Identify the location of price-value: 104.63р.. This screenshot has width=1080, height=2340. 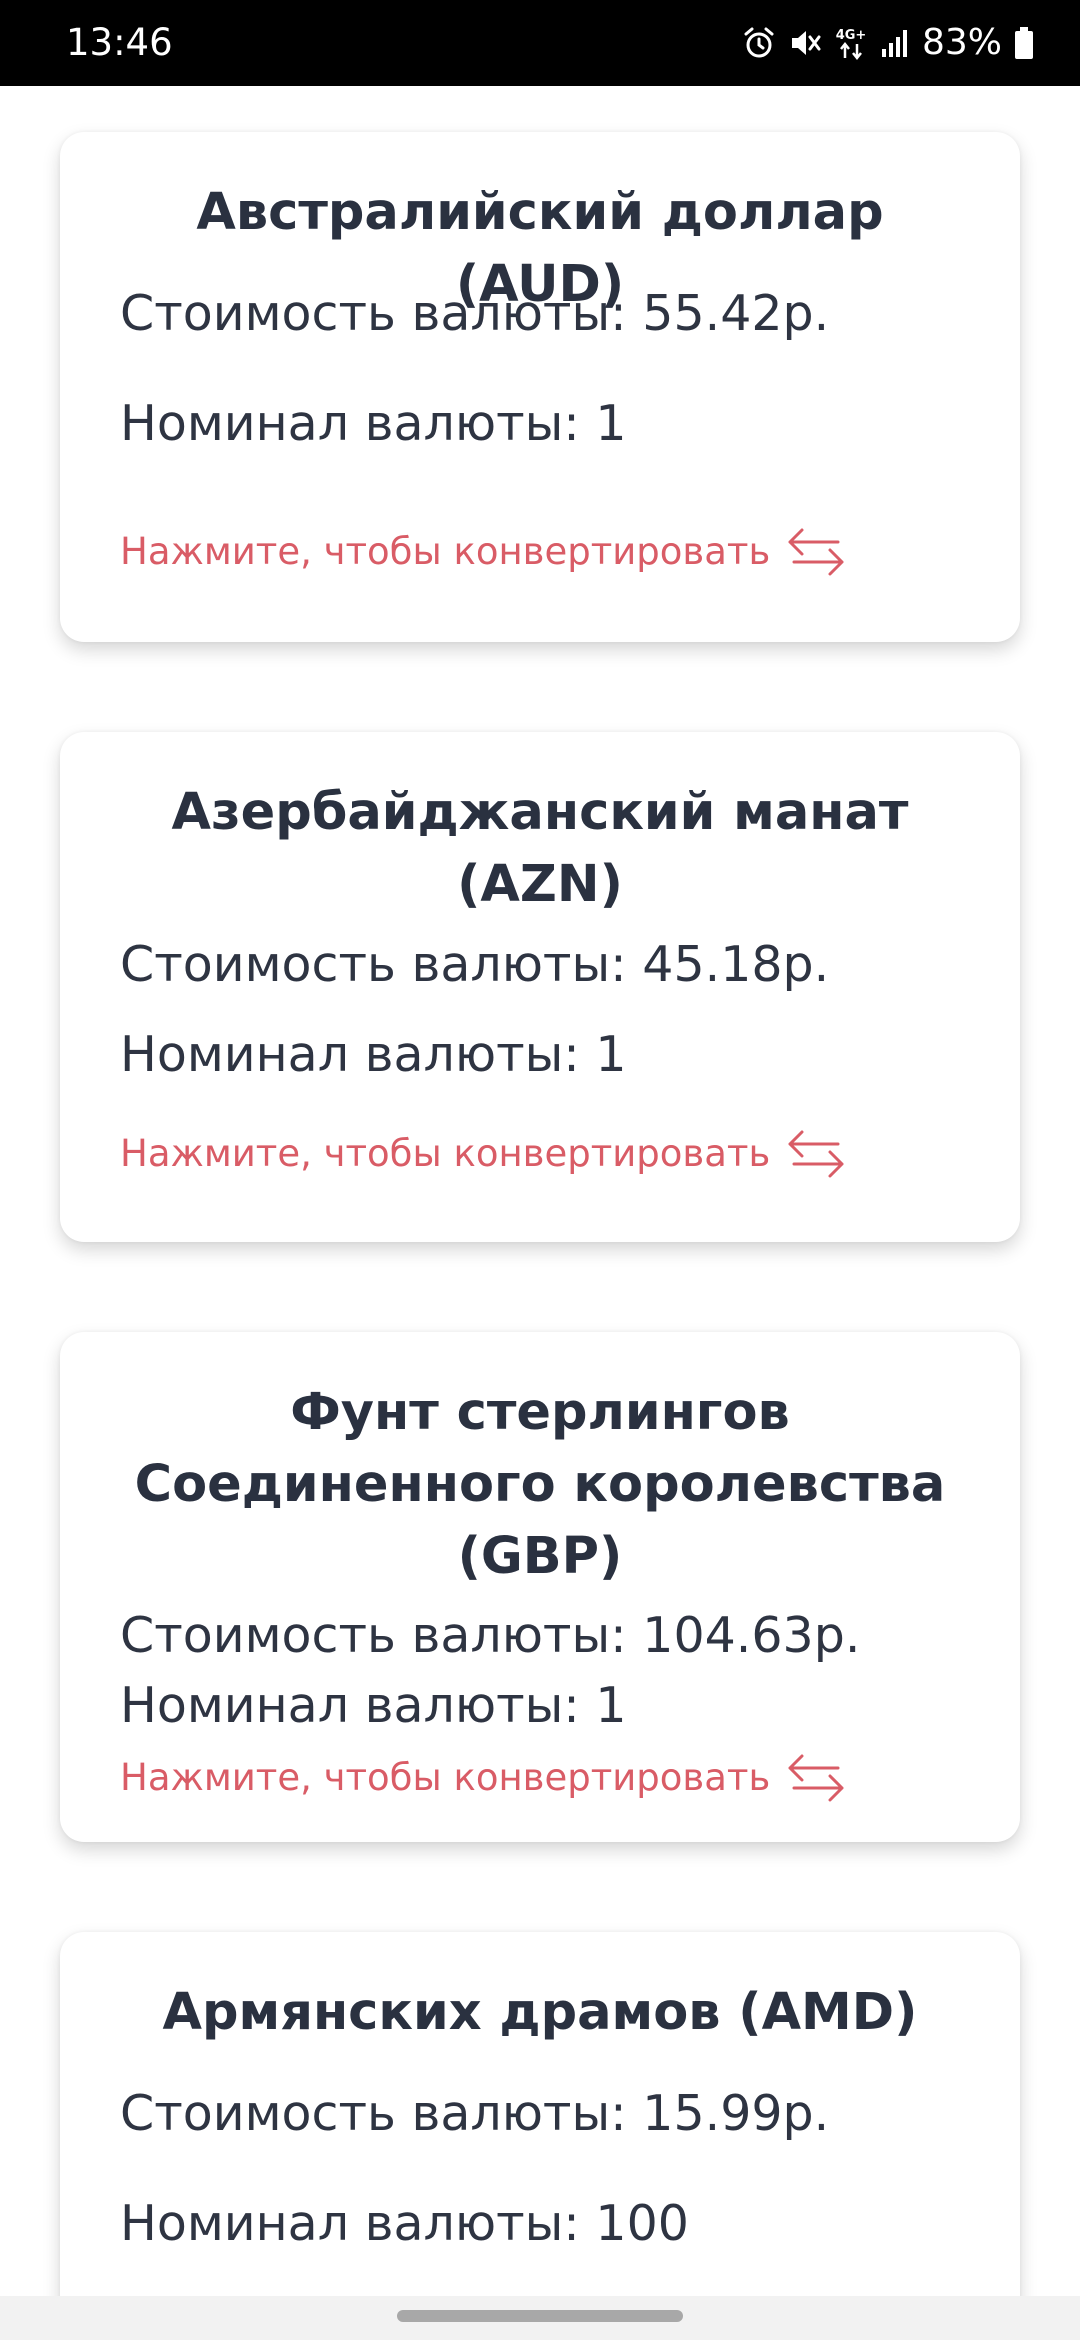
(751, 1635).